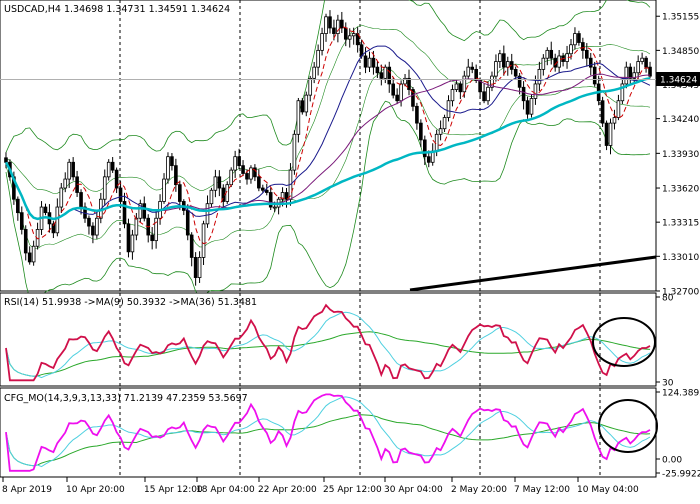 The image size is (700, 504). What do you see at coordinates (413, 490) in the screenshot?
I see `time-label: 30 Apr 04:00` at bounding box center [413, 490].